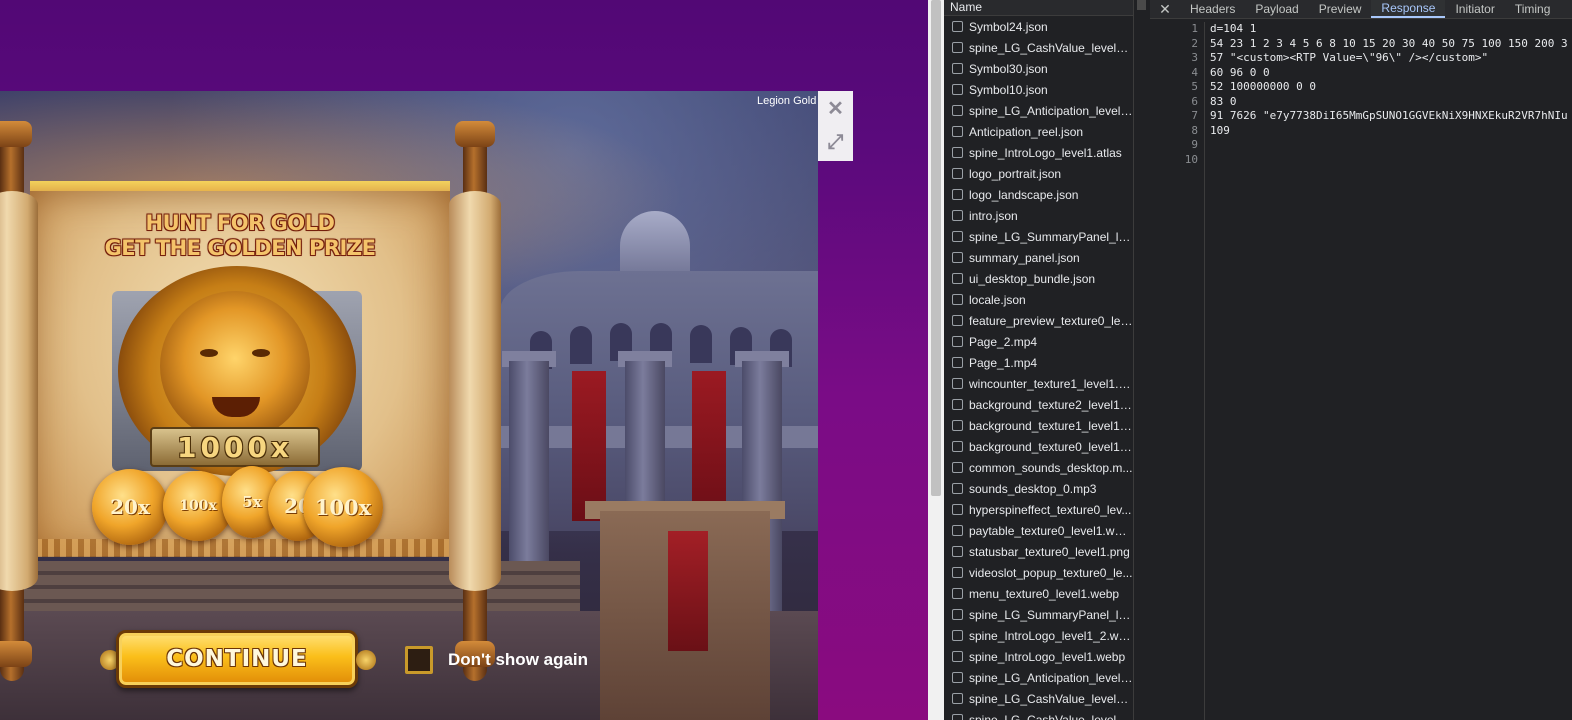  Describe the element at coordinates (240, 548) in the screenshot. I see `scroll-greek-border` at that location.